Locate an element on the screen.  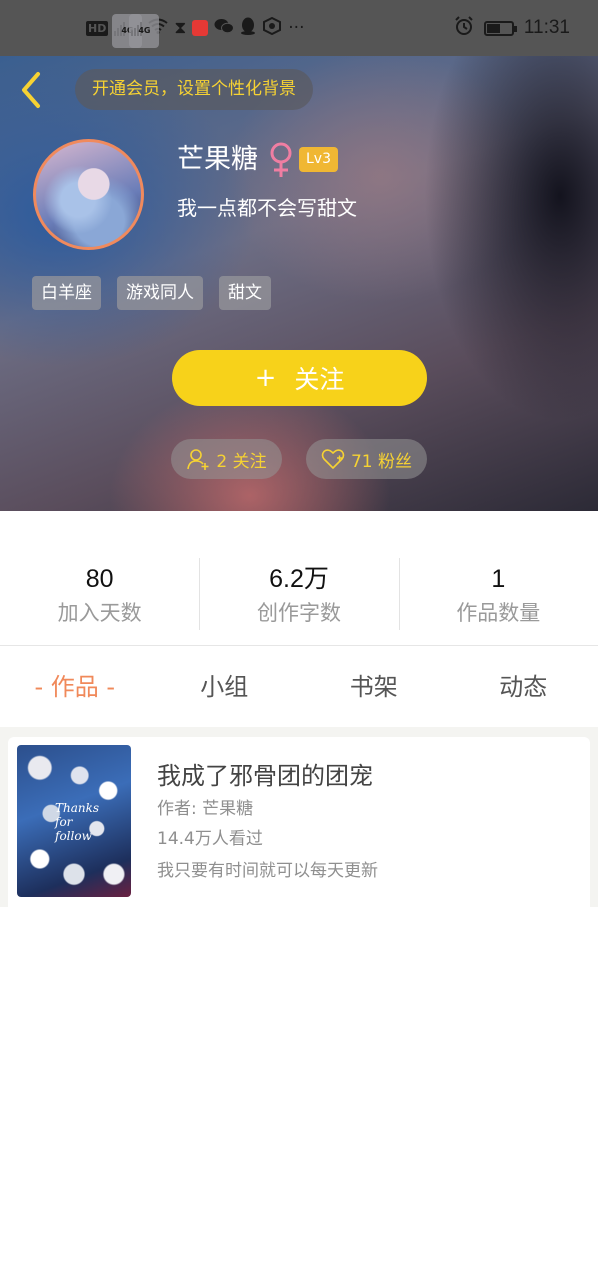
status-bar-right: 11:31 is located at coordinates (512, 28).